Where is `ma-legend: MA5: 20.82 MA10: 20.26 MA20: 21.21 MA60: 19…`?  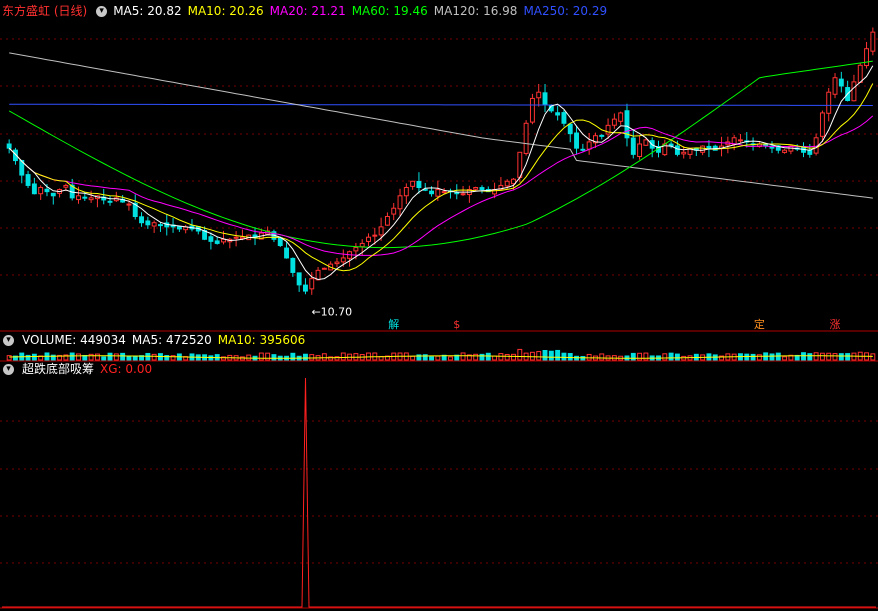 ma-legend: MA5: 20.82 MA10: 20.26 MA20: 21.21 MA60: 19… is located at coordinates (363, 11).